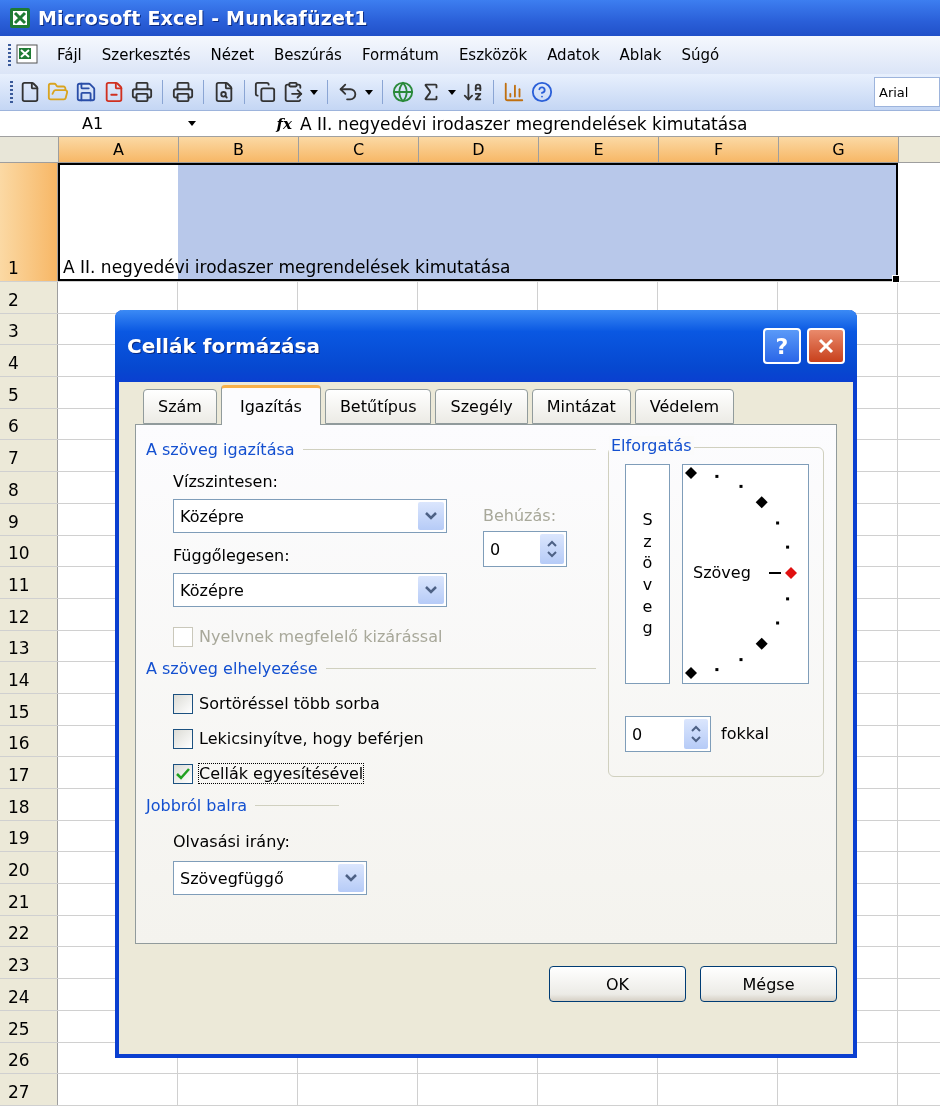  What do you see at coordinates (232, 668) in the screenshot?
I see `section-heading: A szöveg elhelyezése` at bounding box center [232, 668].